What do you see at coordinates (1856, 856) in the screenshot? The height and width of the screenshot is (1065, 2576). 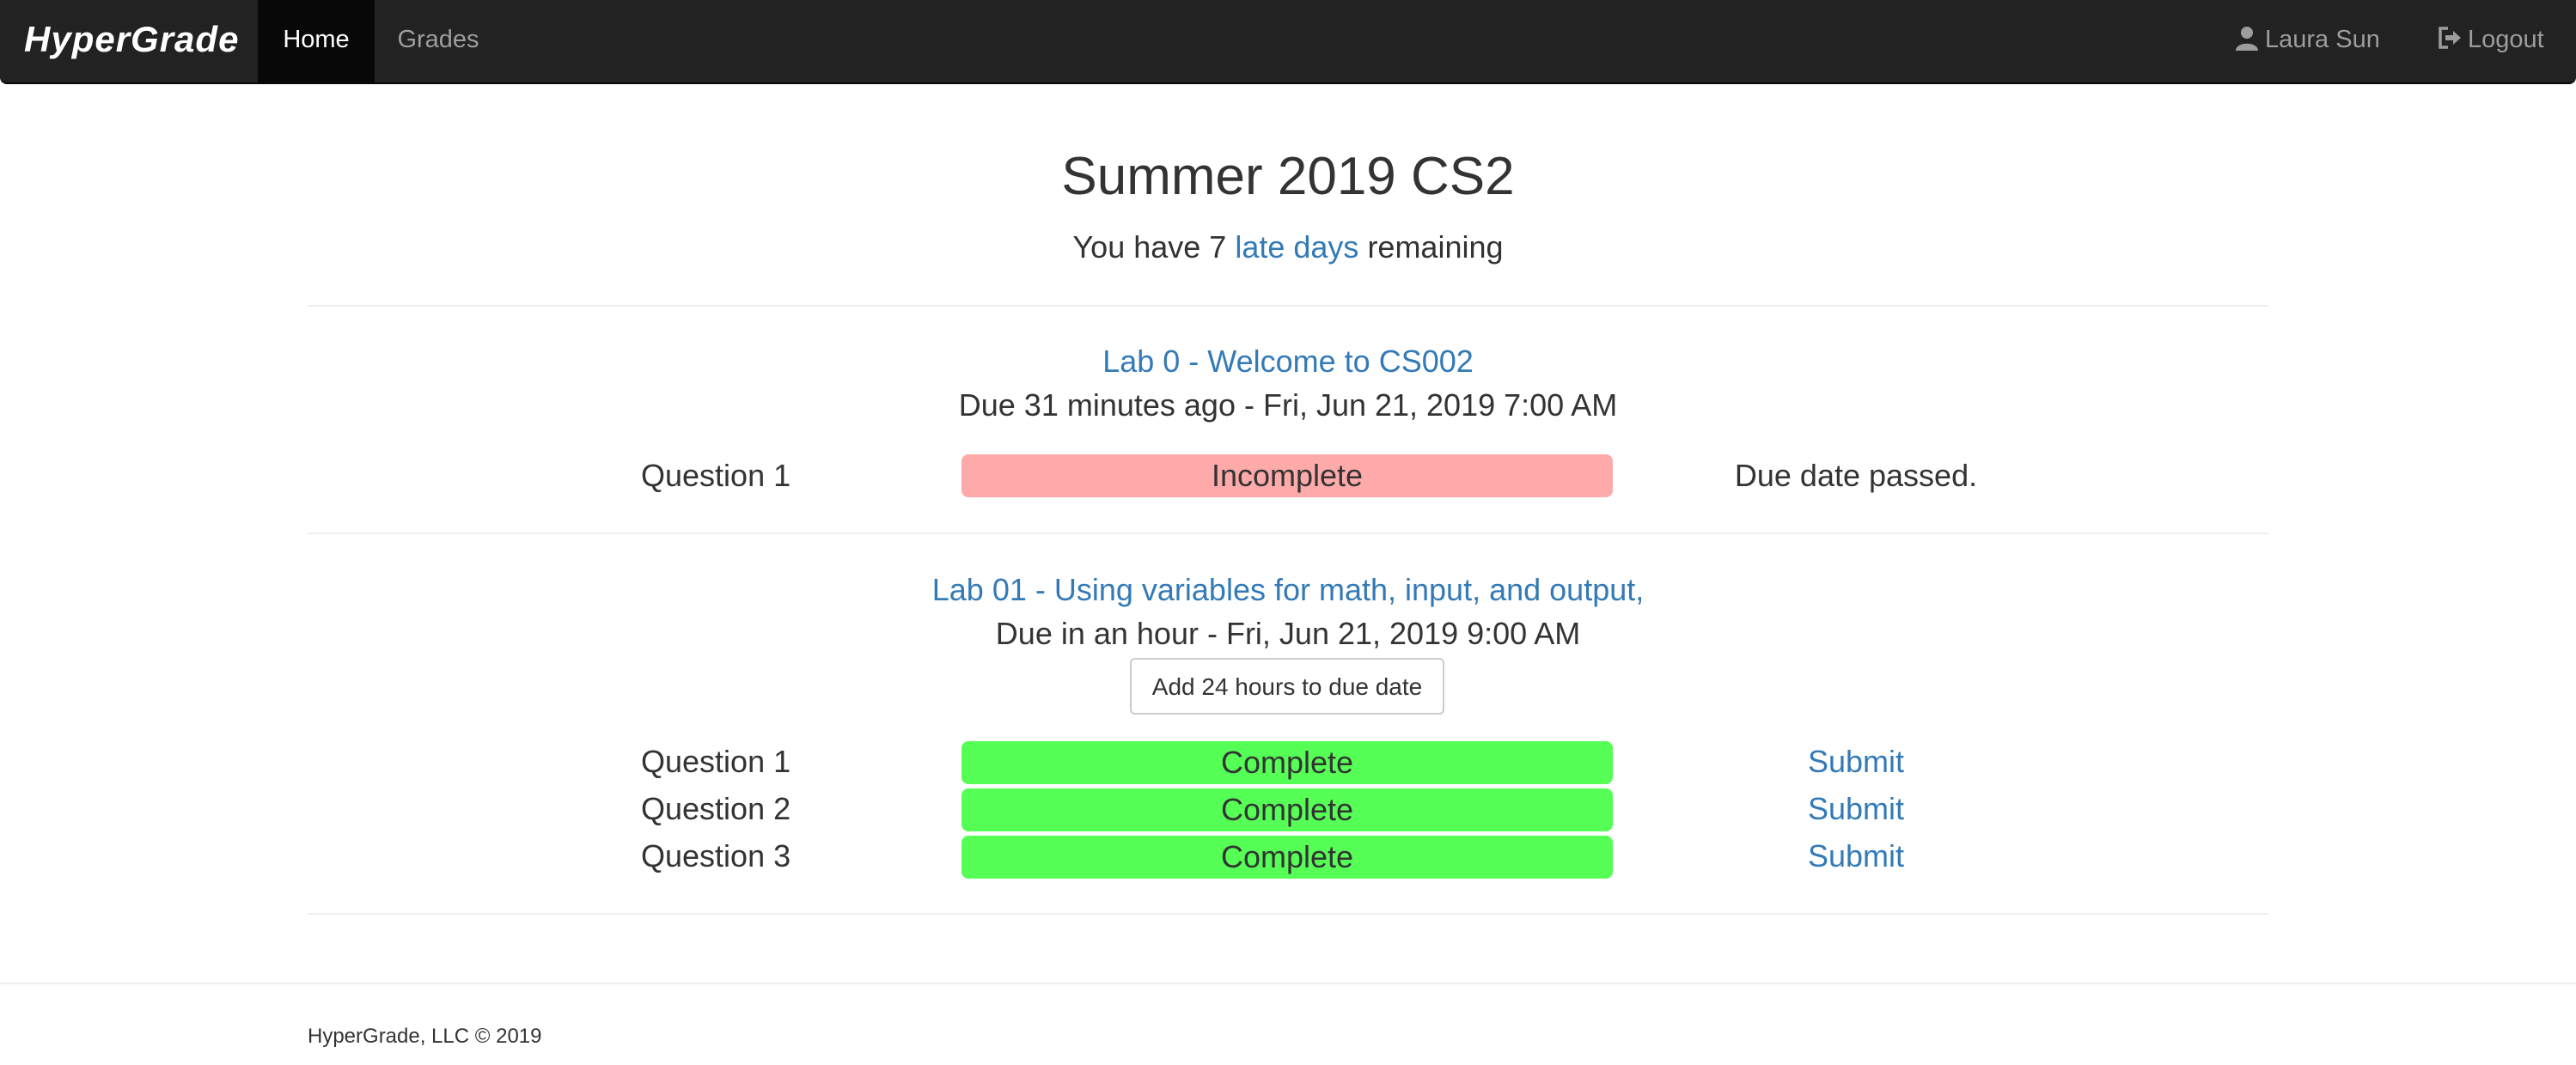 I see `submit-link-q3: Submit` at bounding box center [1856, 856].